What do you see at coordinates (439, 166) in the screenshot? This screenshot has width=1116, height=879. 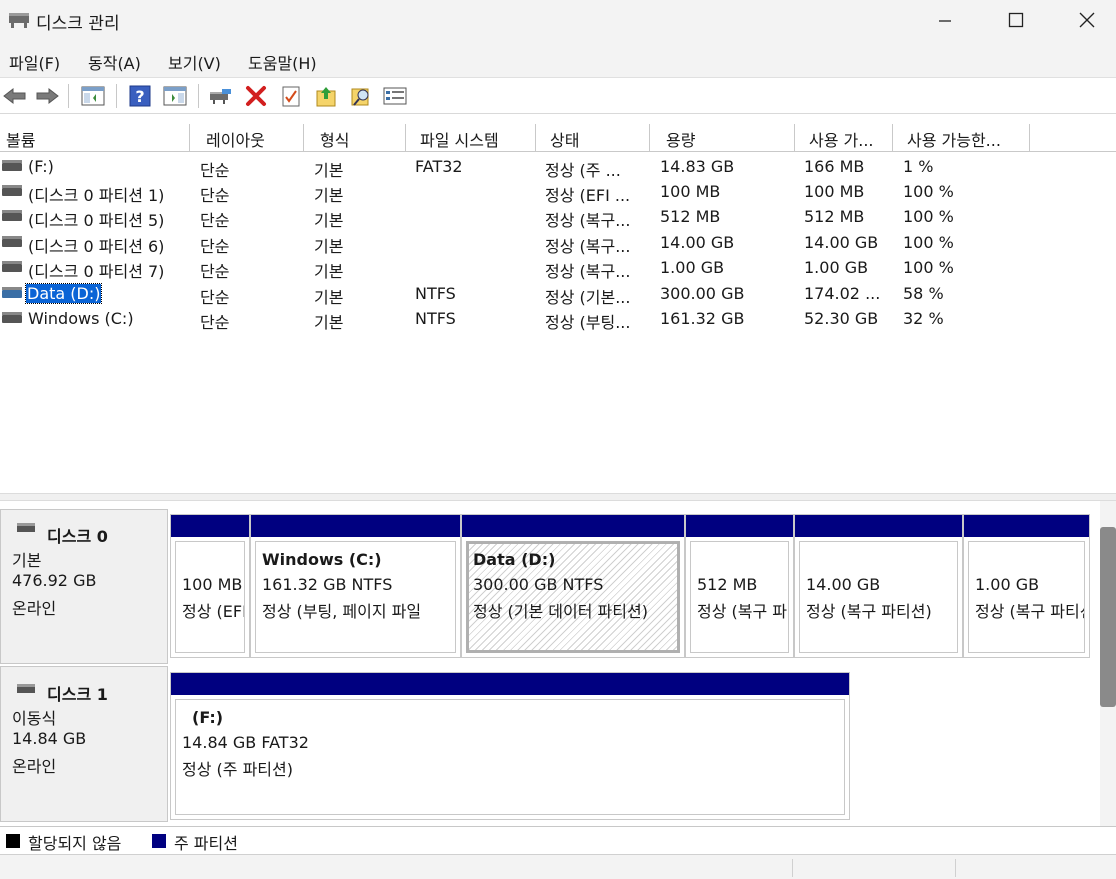 I see `volume-filesystem: FAT32` at bounding box center [439, 166].